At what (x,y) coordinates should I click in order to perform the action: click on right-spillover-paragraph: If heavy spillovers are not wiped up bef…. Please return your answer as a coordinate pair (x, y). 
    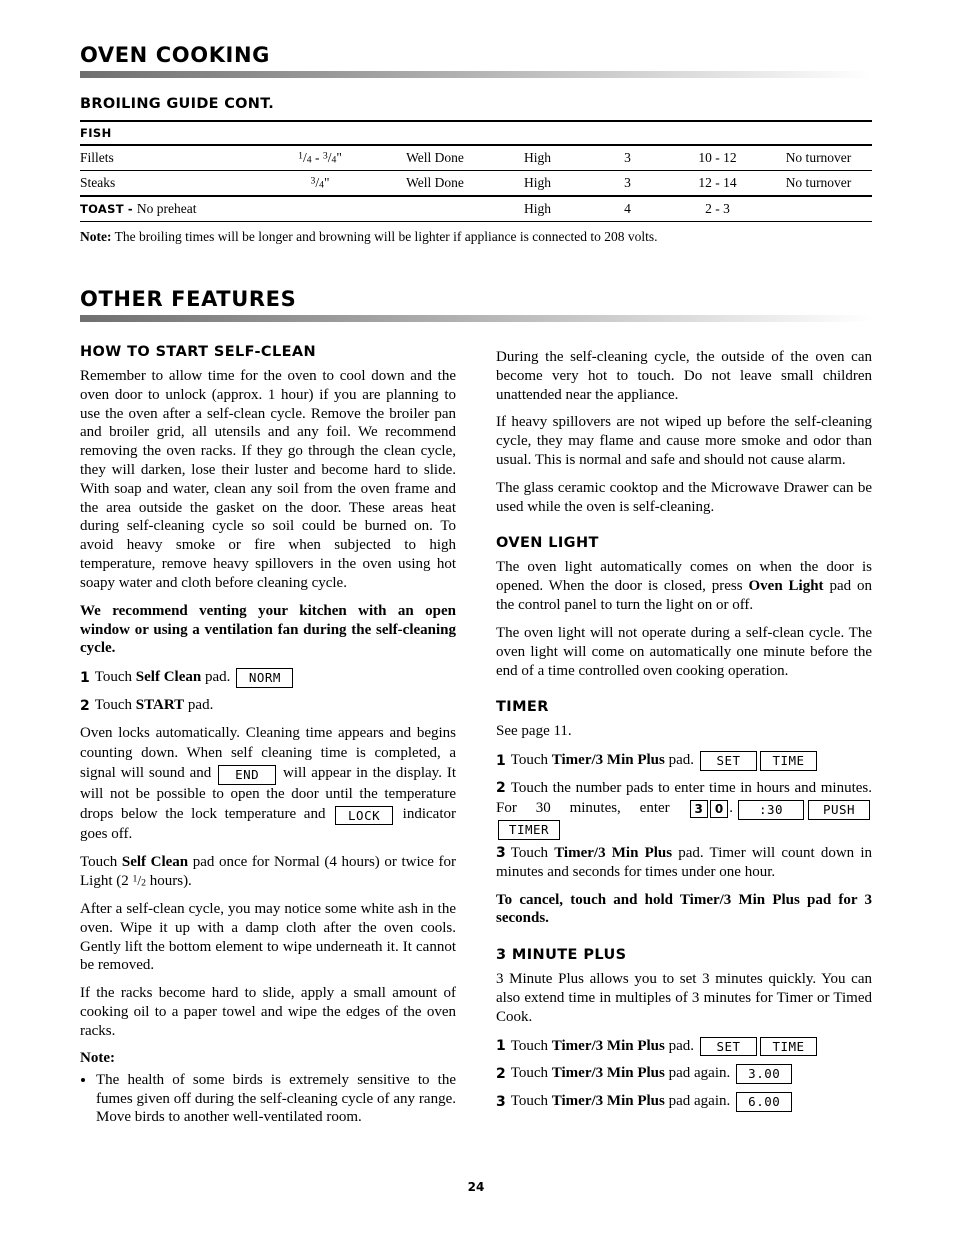
    Looking at the image, I should click on (684, 441).